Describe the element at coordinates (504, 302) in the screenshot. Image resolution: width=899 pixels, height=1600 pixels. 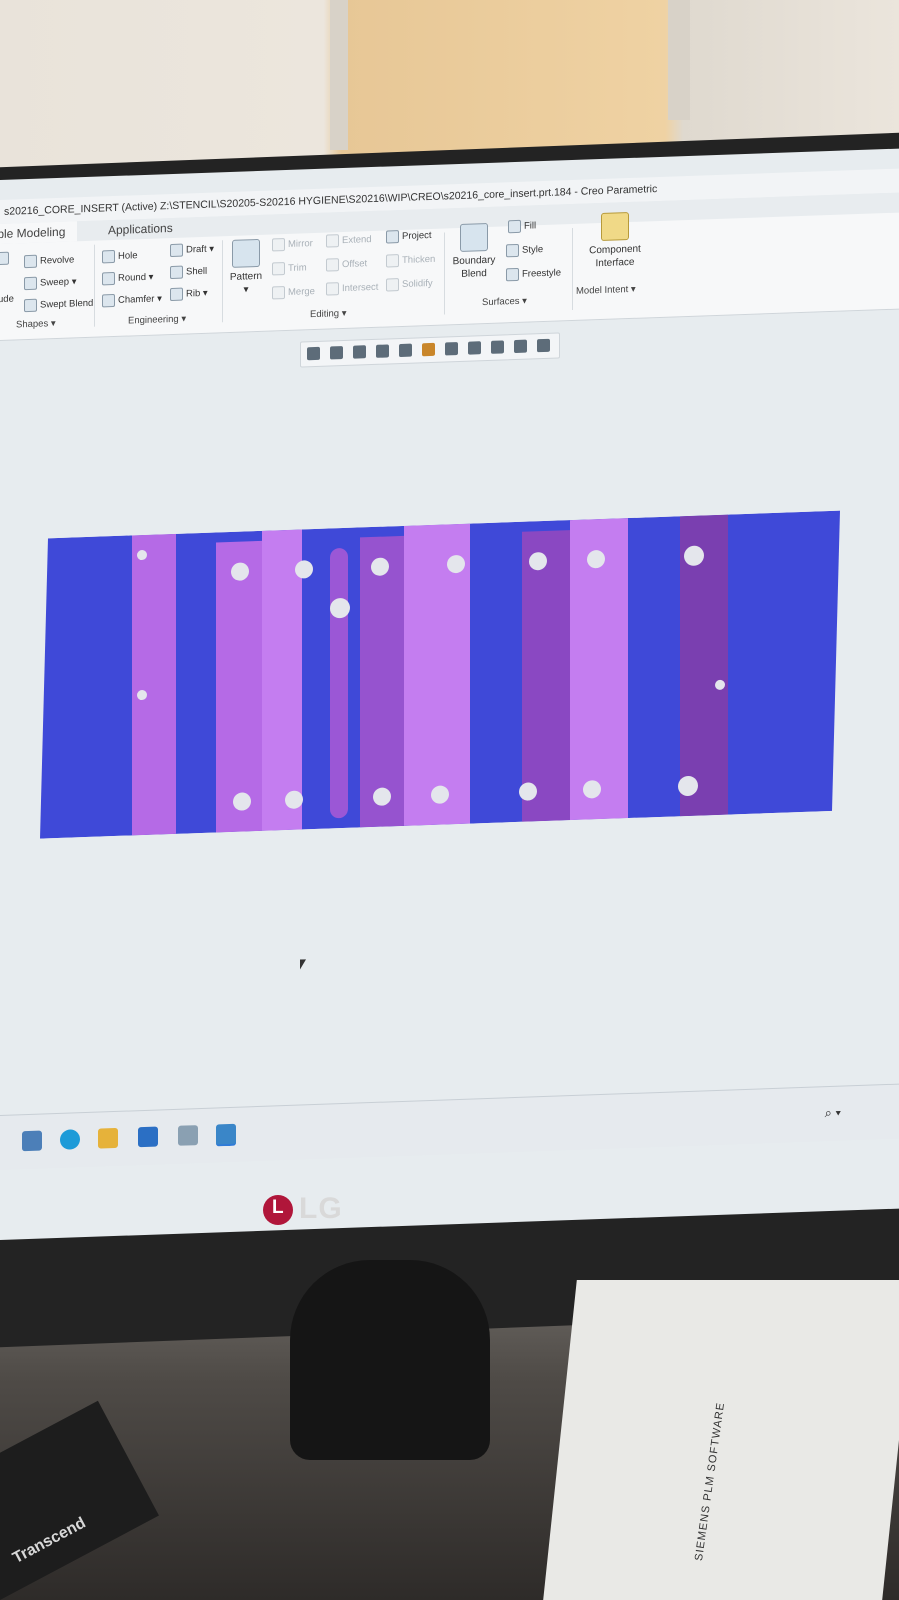
I see `group-surfaces: Surfaces ▾` at that location.